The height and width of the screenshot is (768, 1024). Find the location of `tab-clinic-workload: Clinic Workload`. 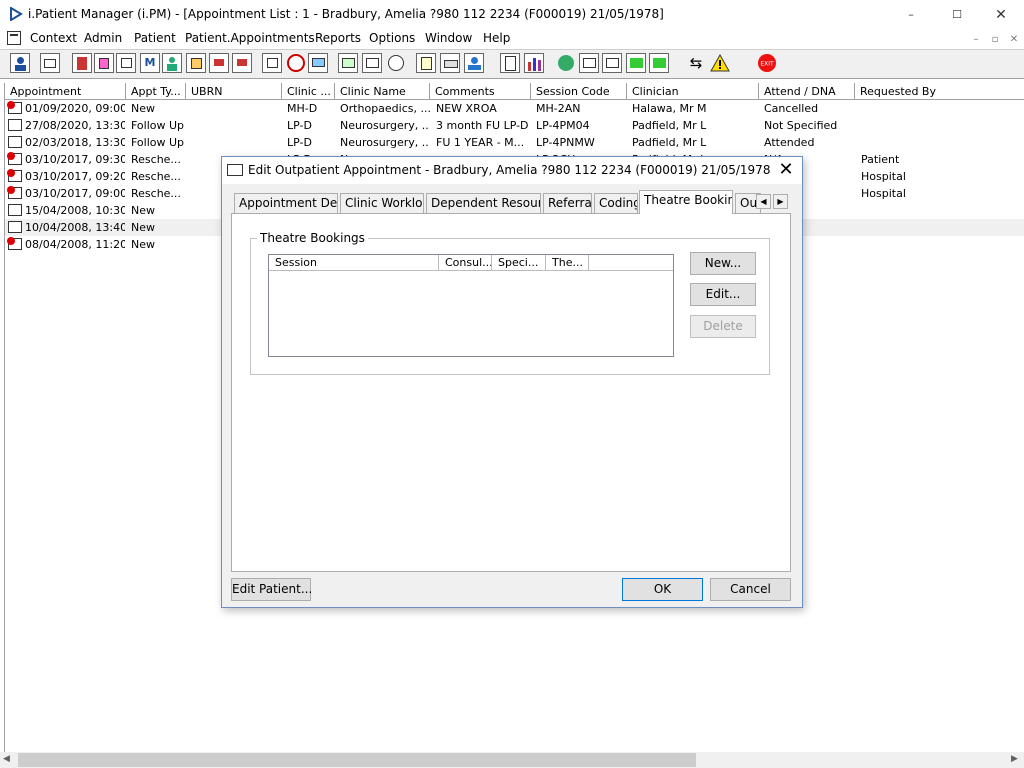

tab-clinic-workload: Clinic Workload is located at coordinates (382, 203).